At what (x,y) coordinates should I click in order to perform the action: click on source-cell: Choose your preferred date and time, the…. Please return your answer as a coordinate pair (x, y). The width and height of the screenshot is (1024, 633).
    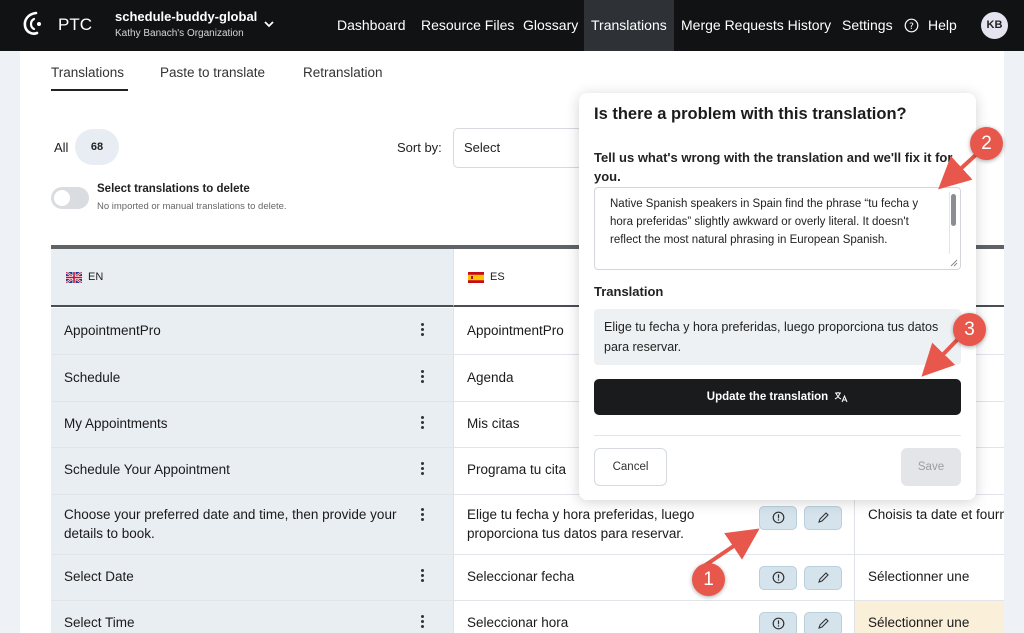
    Looking at the image, I should click on (252, 524).